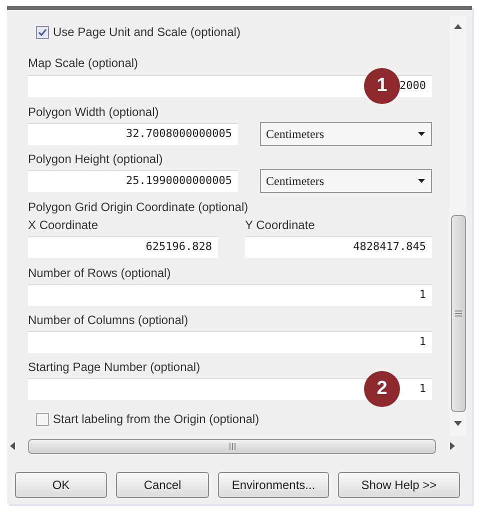 This screenshot has height=521, width=484. I want to click on field-label: Polygon Width (optional), so click(94, 112).